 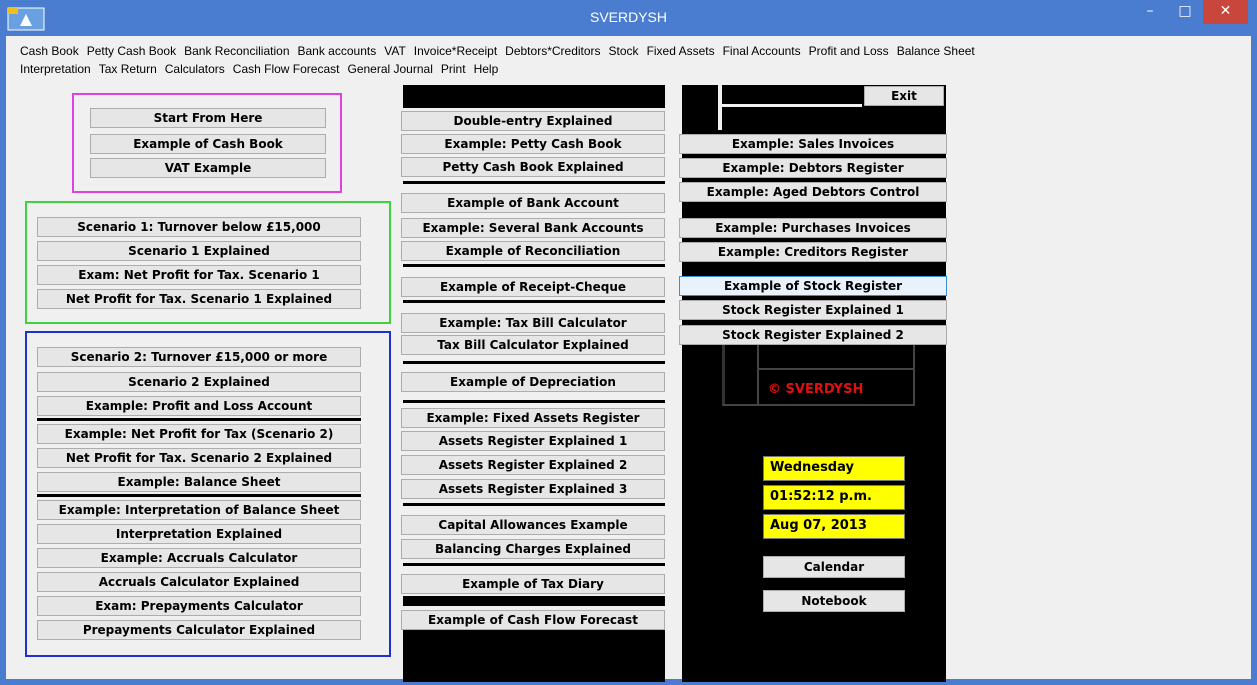 I want to click on example-of-receipt-cheque-button: Example of Receipt-Cheque, so click(x=533, y=287).